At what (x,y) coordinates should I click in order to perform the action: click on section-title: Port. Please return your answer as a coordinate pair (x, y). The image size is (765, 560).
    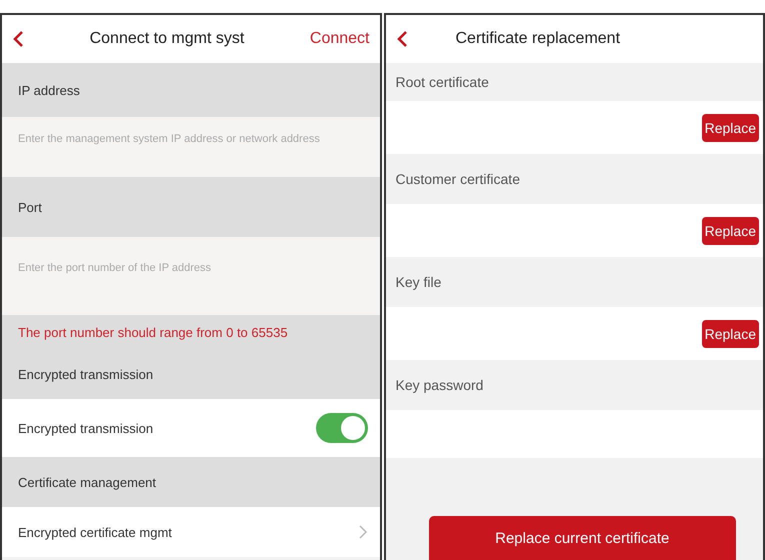
    Looking at the image, I should click on (30, 207).